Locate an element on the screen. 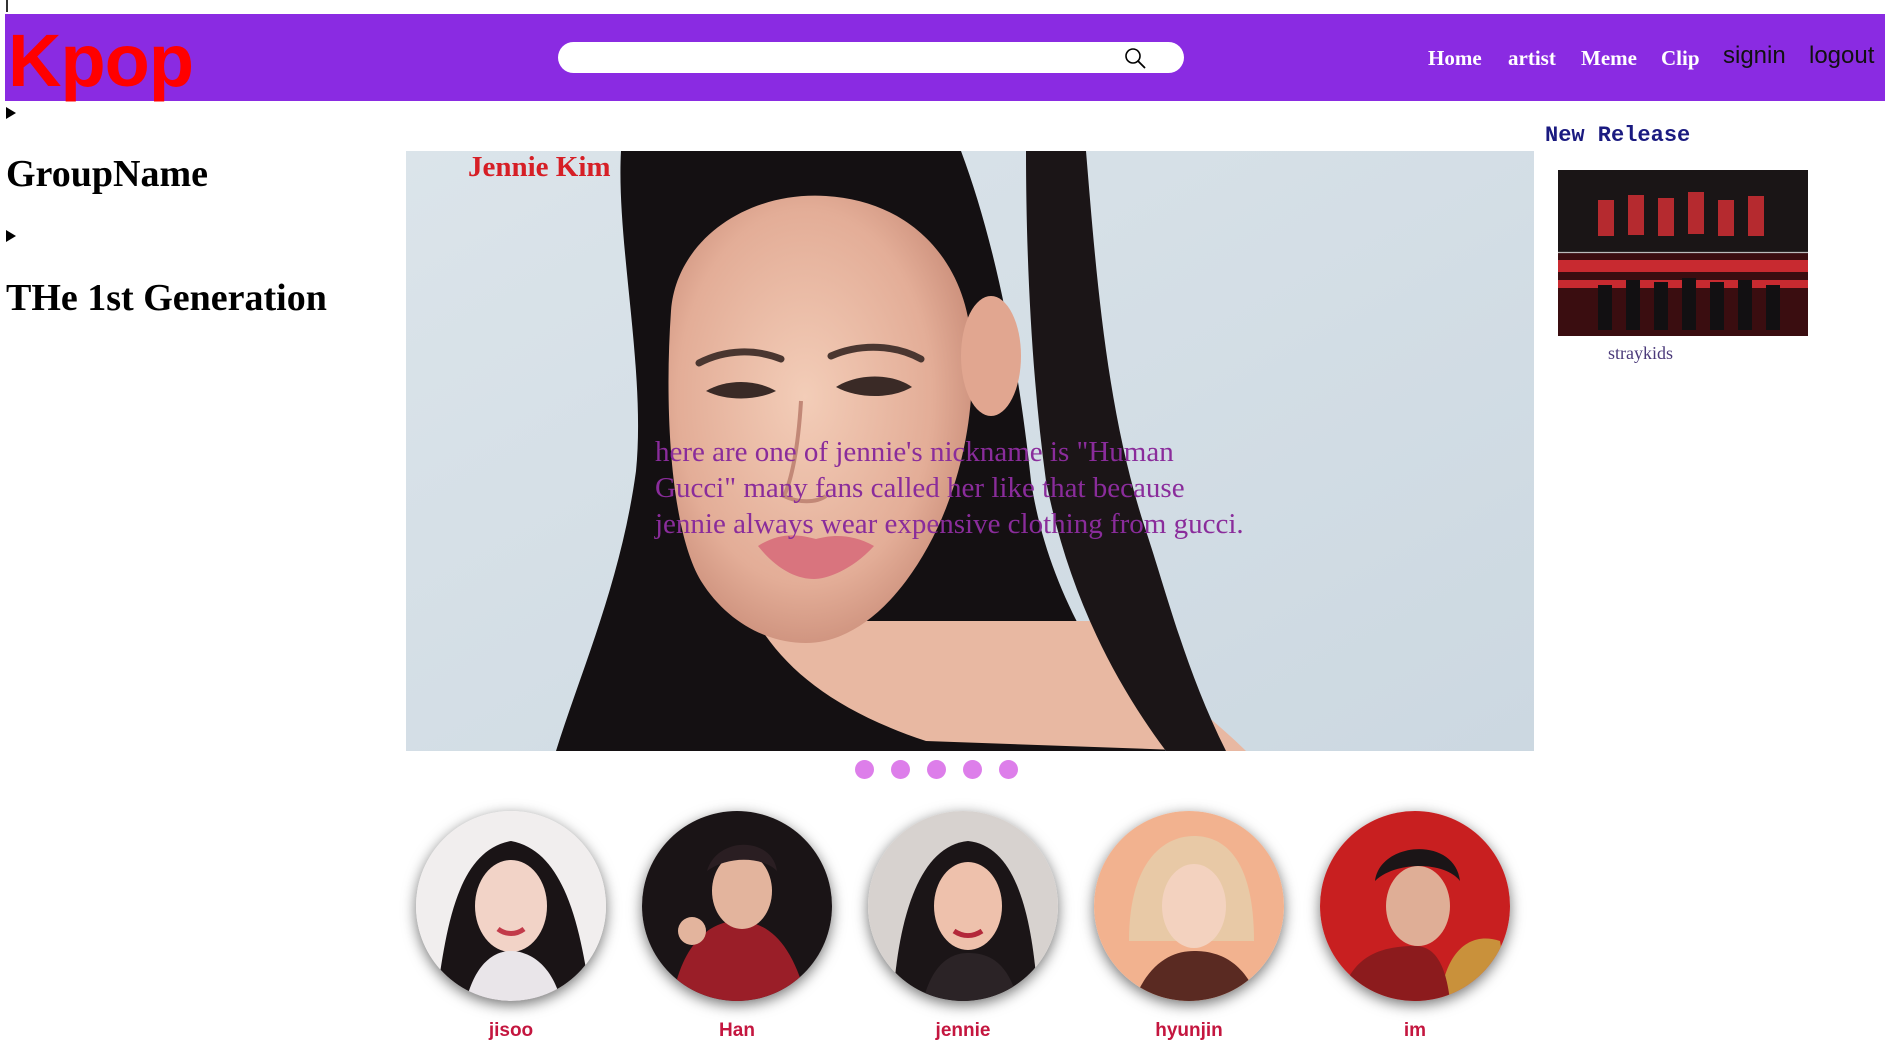 This screenshot has width=1895, height=1060. top-navbar: Kpop Home artist Meme Clip signin logout is located at coordinates (945, 57).